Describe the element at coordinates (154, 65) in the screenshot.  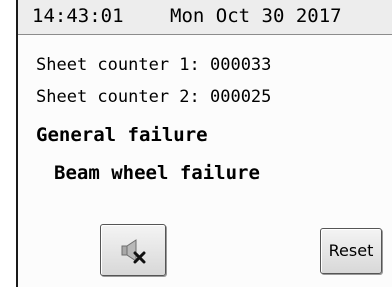
I see `sheet-counter-1: Sheet counter 1: 000033` at that location.